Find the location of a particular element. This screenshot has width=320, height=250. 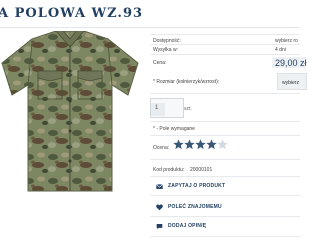

product-code-value: 20000101 is located at coordinates (201, 170).